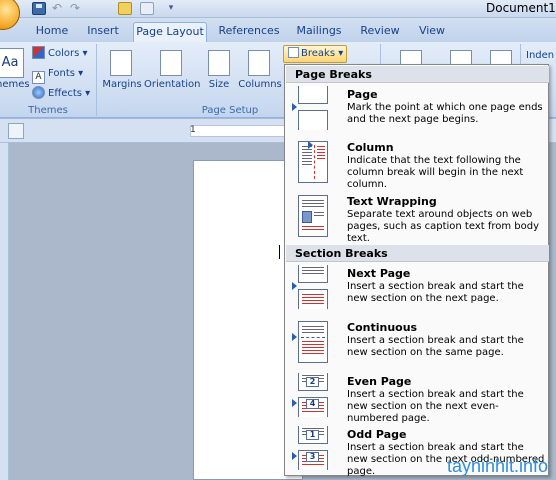  Describe the element at coordinates (57, 8) in the screenshot. I see `undo-icon: ↶` at that location.